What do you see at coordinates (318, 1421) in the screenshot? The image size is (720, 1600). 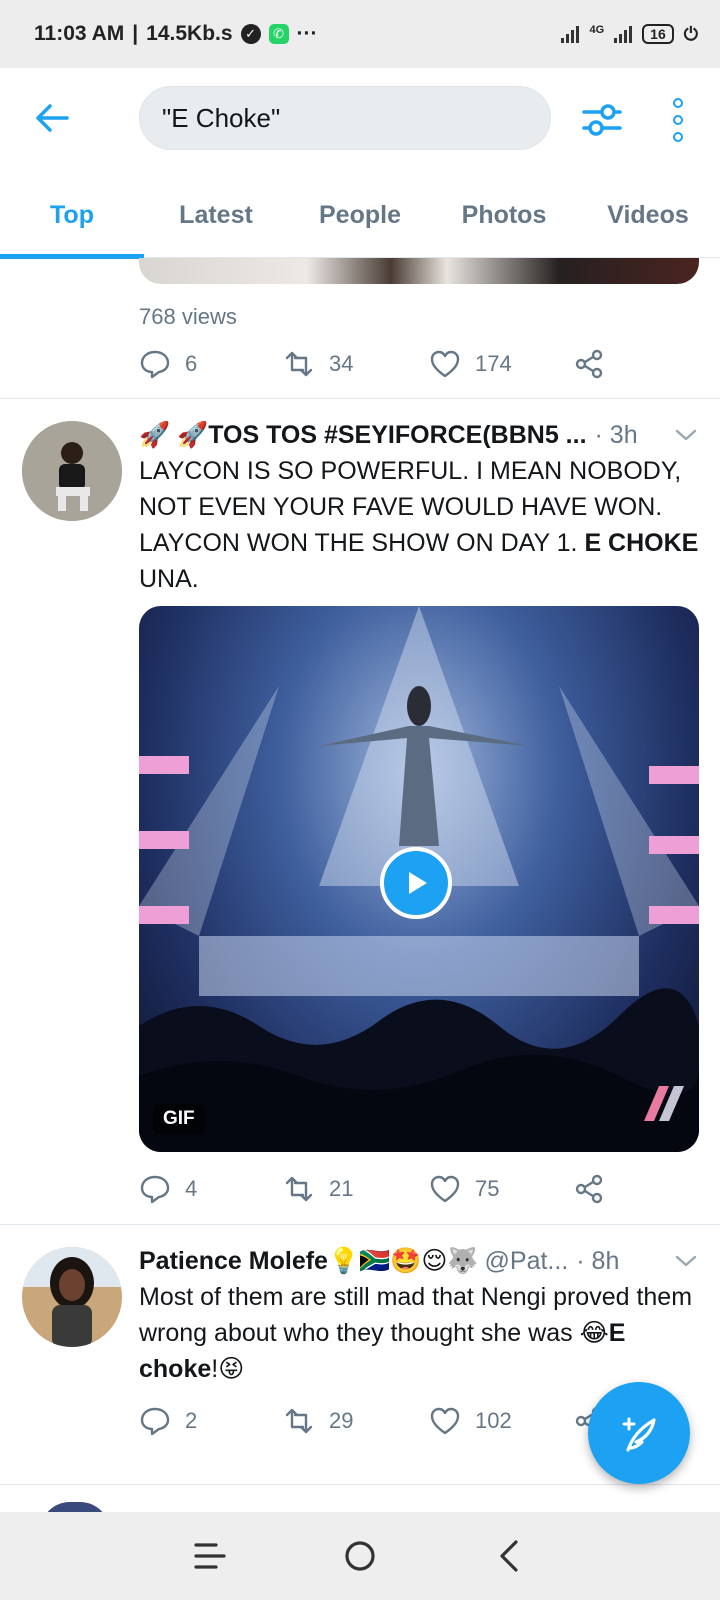 I see `retweet-button: 29` at bounding box center [318, 1421].